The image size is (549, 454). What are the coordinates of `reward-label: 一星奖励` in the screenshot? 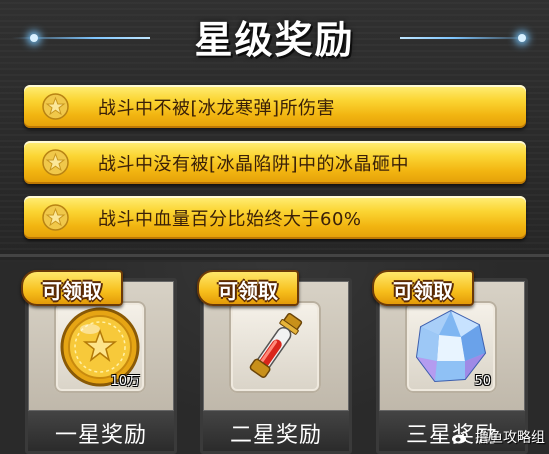 It's located at (100, 435).